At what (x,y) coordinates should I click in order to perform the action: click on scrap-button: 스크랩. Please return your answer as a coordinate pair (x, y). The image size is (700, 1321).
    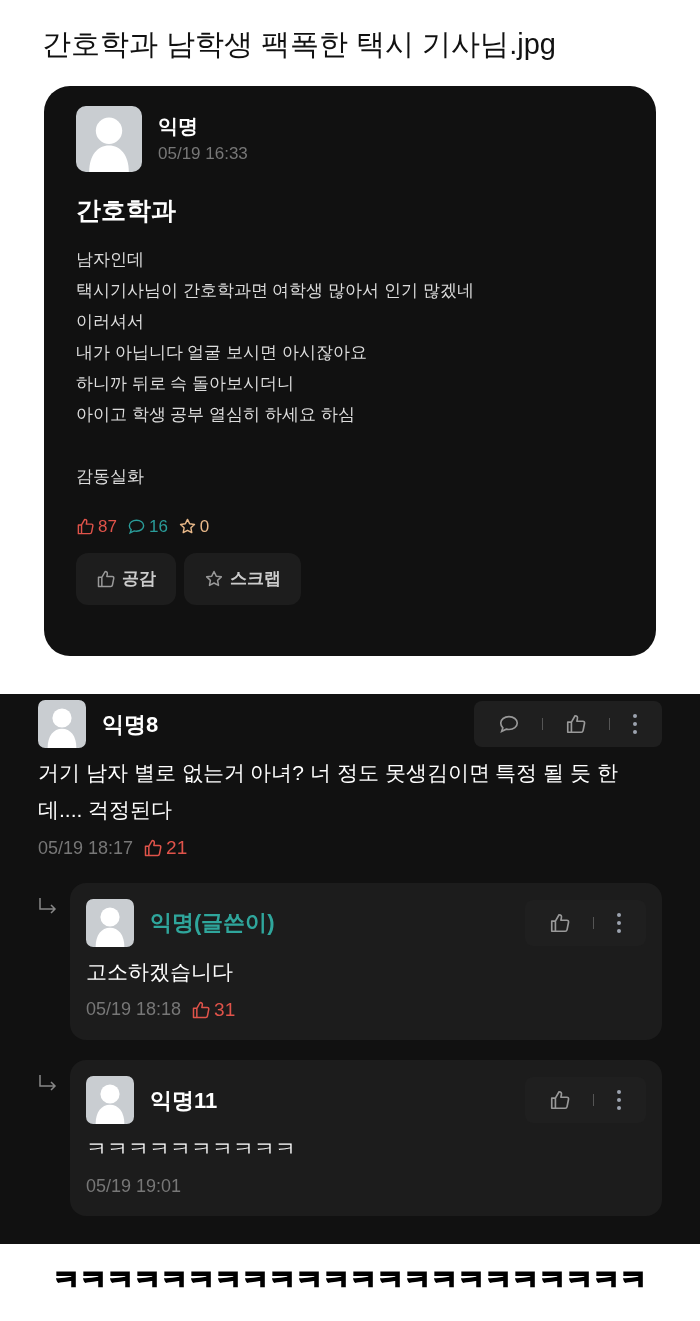
    Looking at the image, I should click on (242, 579).